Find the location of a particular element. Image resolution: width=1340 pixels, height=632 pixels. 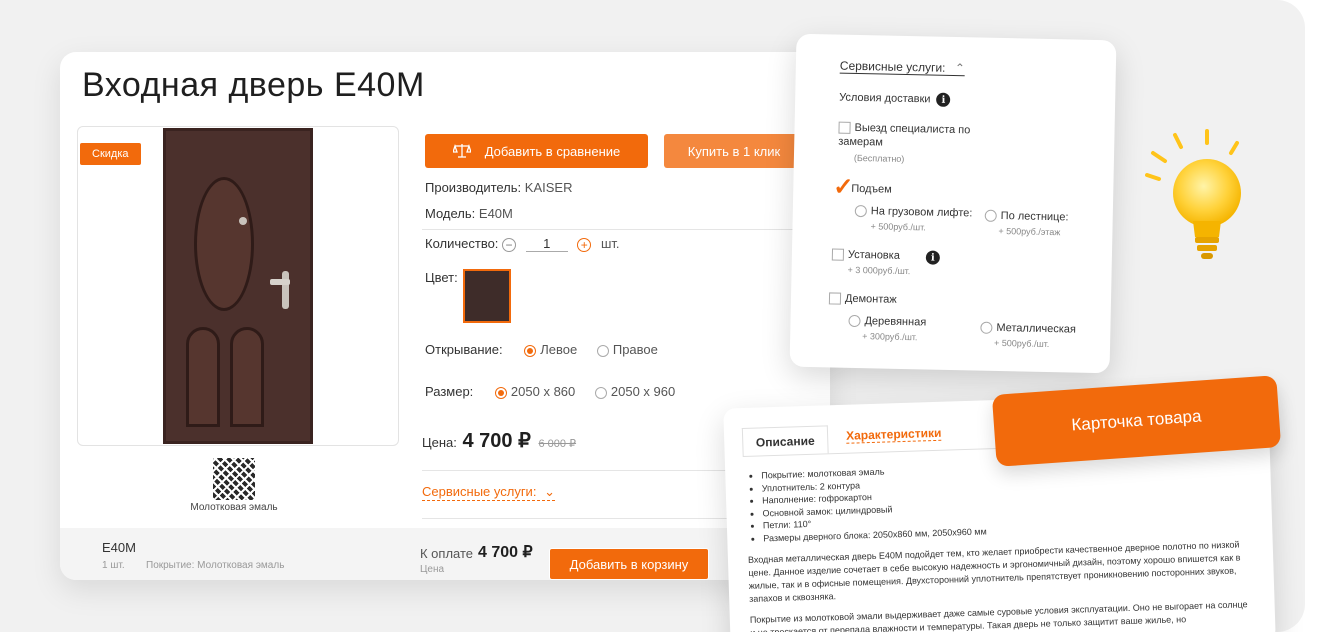

lift-option: Подъем is located at coordinates (871, 189).